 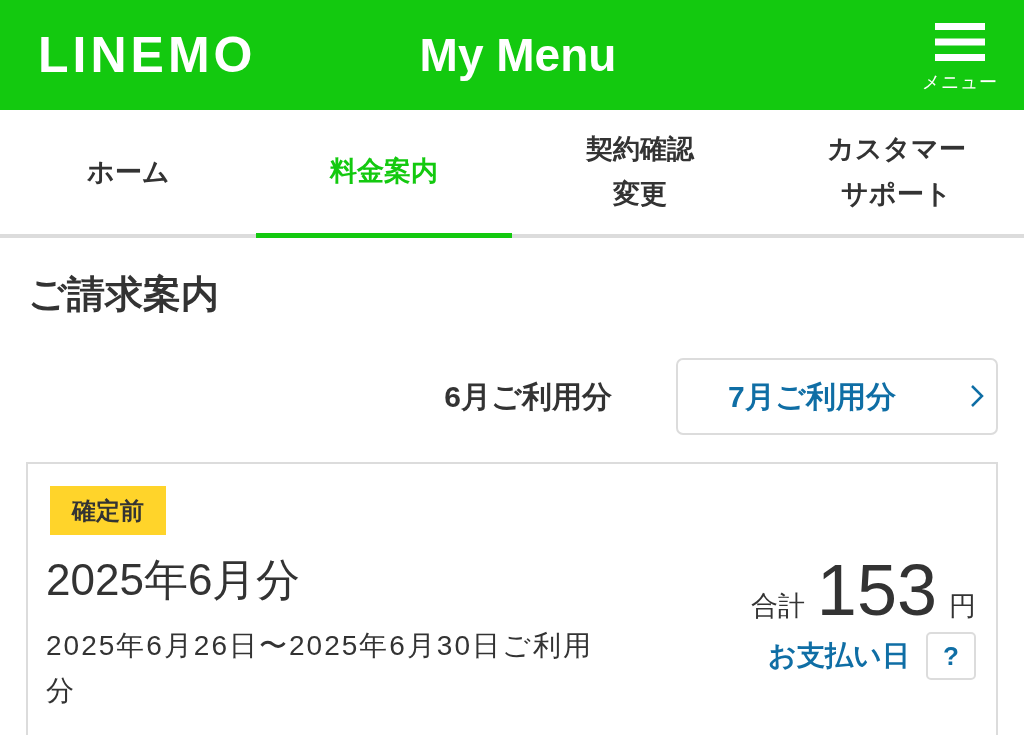 What do you see at coordinates (528, 396) in the screenshot?
I see `current-month-label: 6月ご利用分` at bounding box center [528, 396].